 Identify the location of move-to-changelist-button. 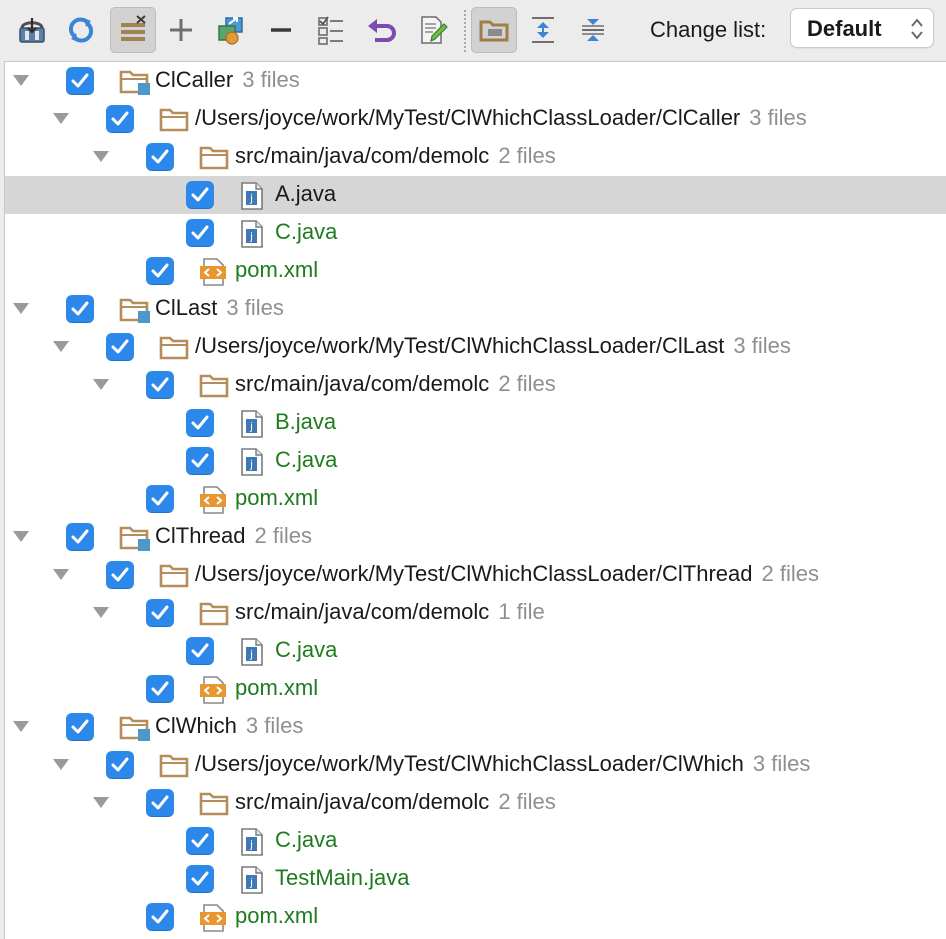
(231, 30).